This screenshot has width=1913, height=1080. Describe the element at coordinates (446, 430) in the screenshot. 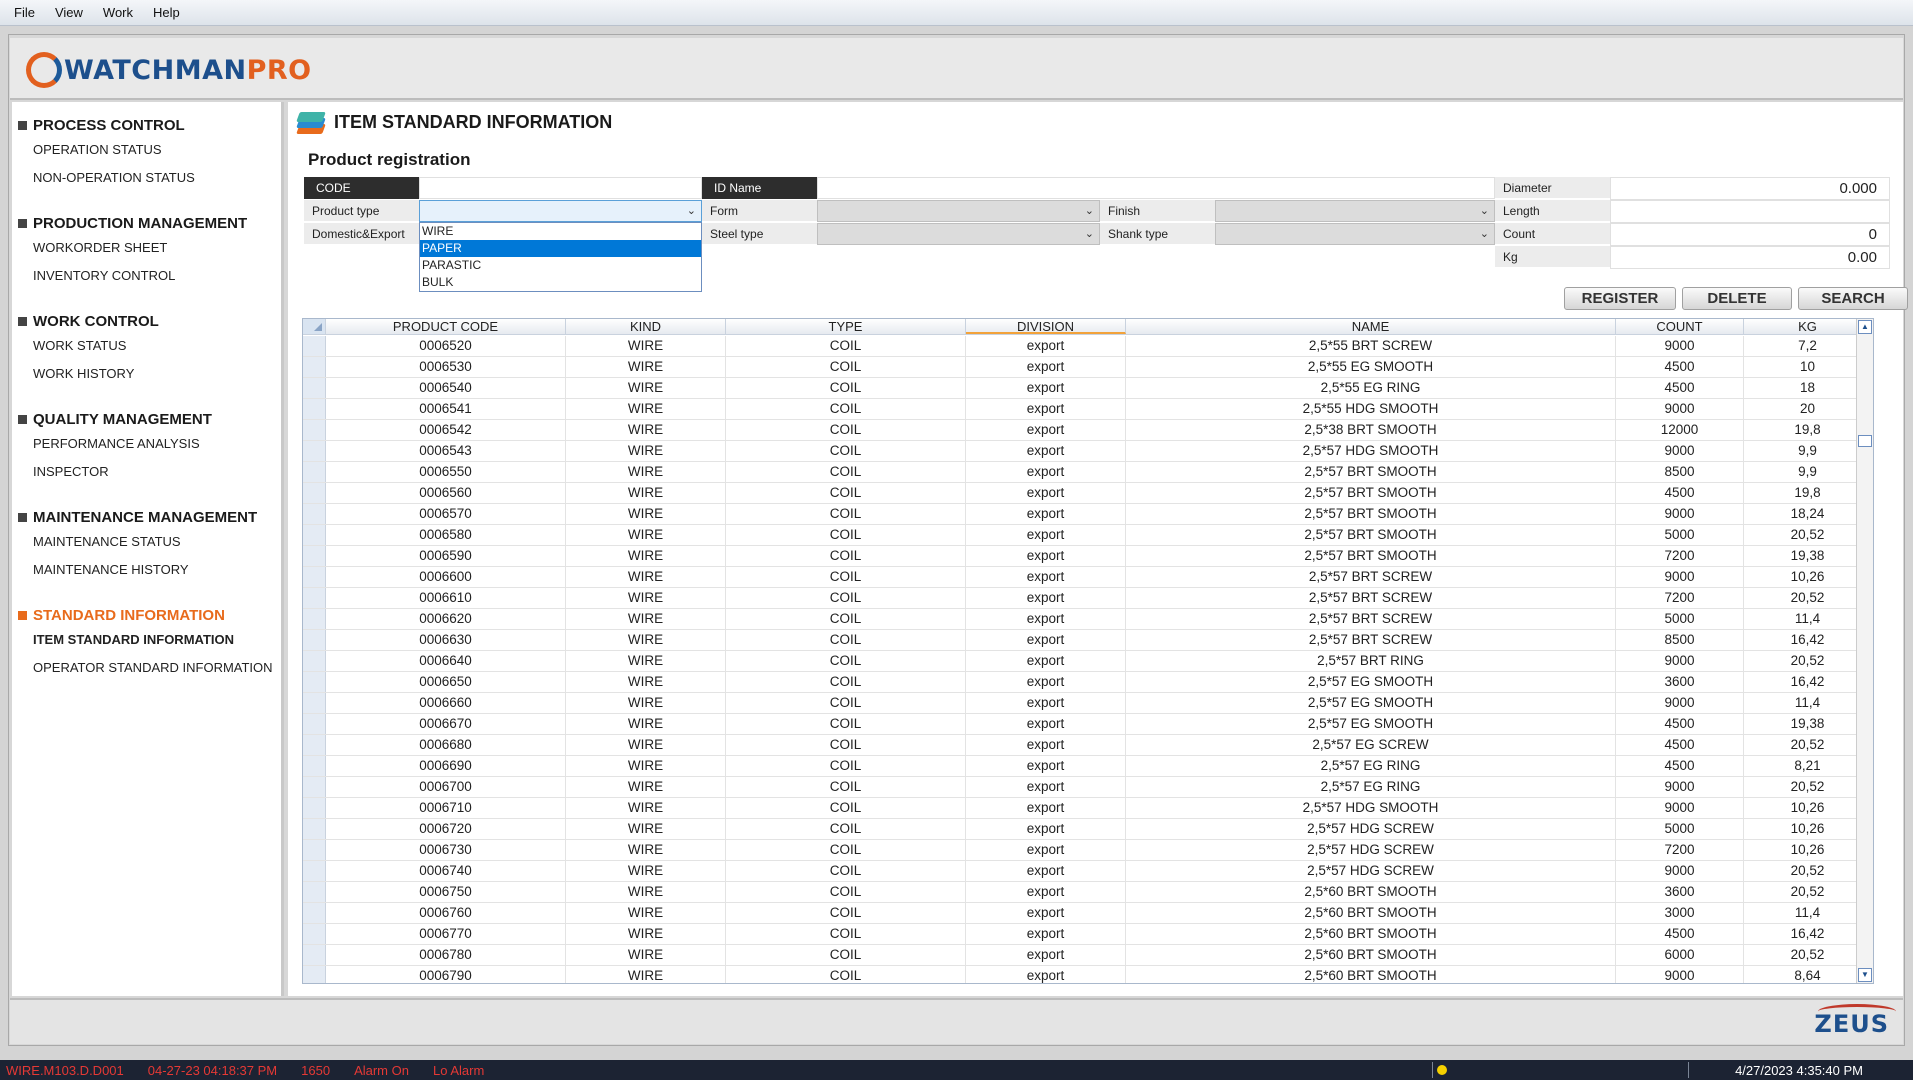

I see `table-cell: 0006542` at that location.